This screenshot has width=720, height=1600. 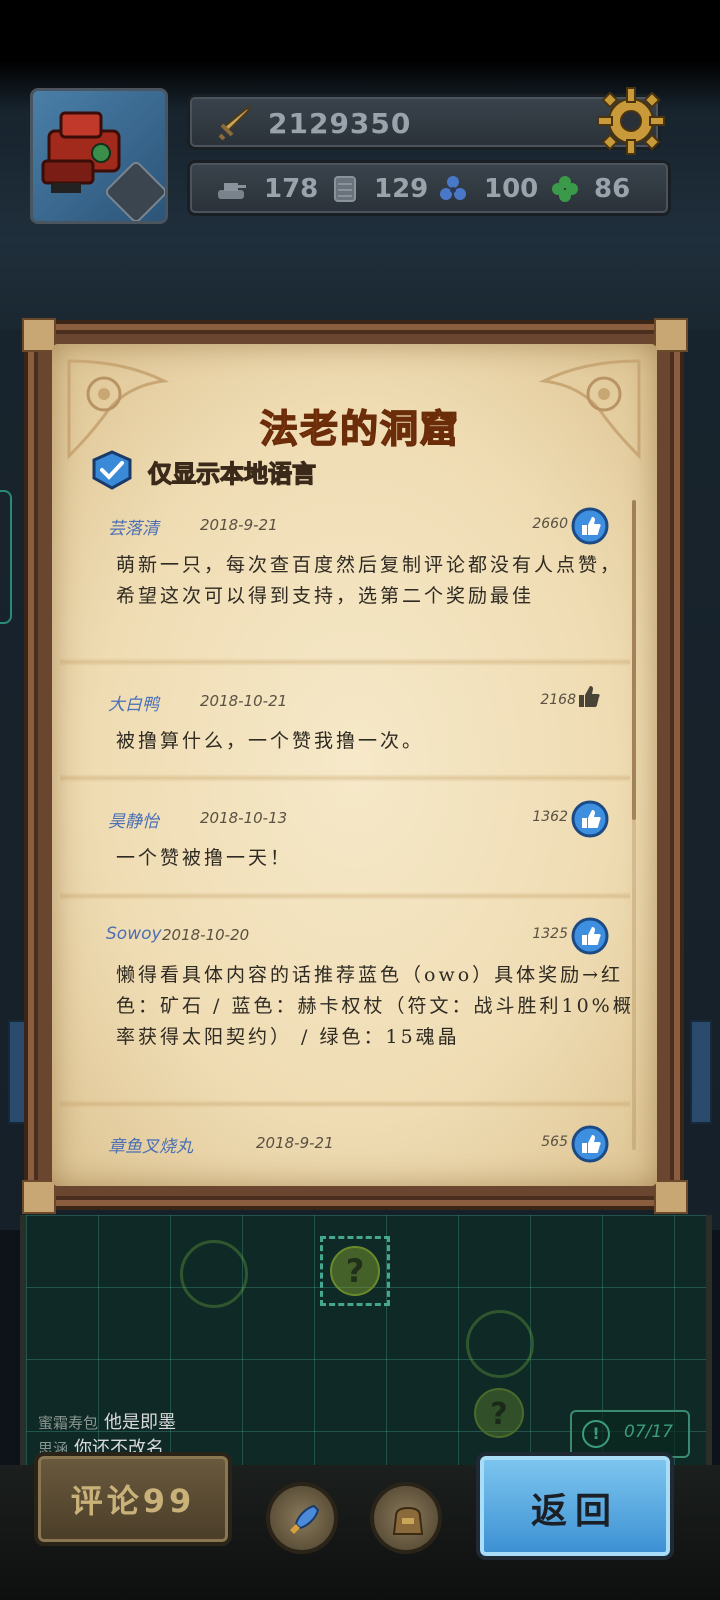 What do you see at coordinates (101, 1444) in the screenshot?
I see `chat-message: 思涵 你还不改名` at bounding box center [101, 1444].